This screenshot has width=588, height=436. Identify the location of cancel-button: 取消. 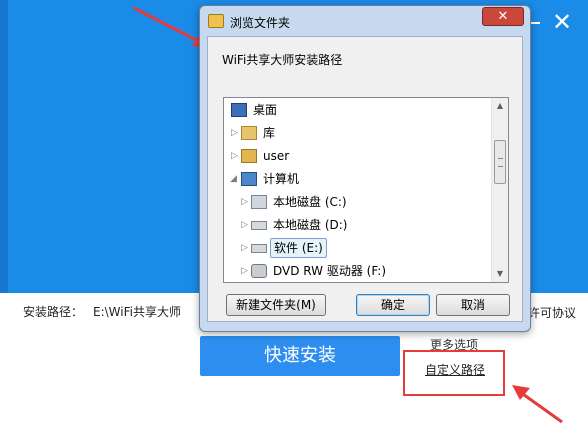
(473, 305).